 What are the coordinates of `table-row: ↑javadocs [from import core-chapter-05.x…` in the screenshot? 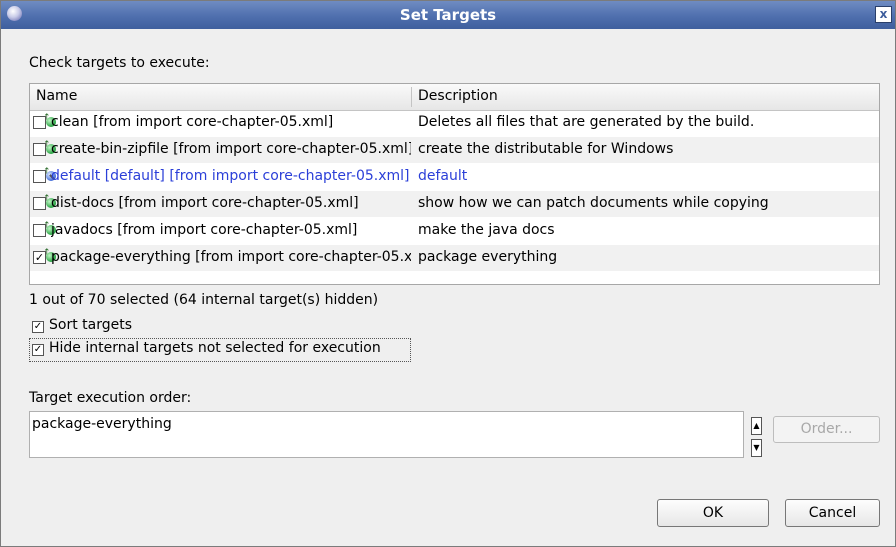 It's located at (454, 231).